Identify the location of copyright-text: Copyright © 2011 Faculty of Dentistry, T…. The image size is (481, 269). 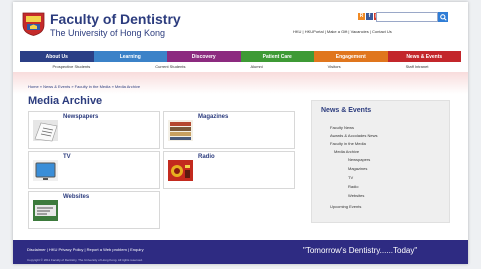
(85, 260).